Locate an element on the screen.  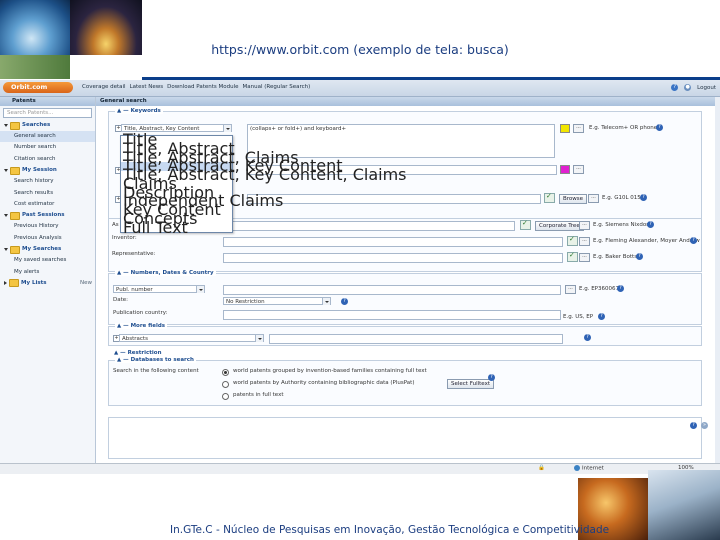
keywords-example: E.g. Telecom+ OR phone is located at coordinates (623, 128).